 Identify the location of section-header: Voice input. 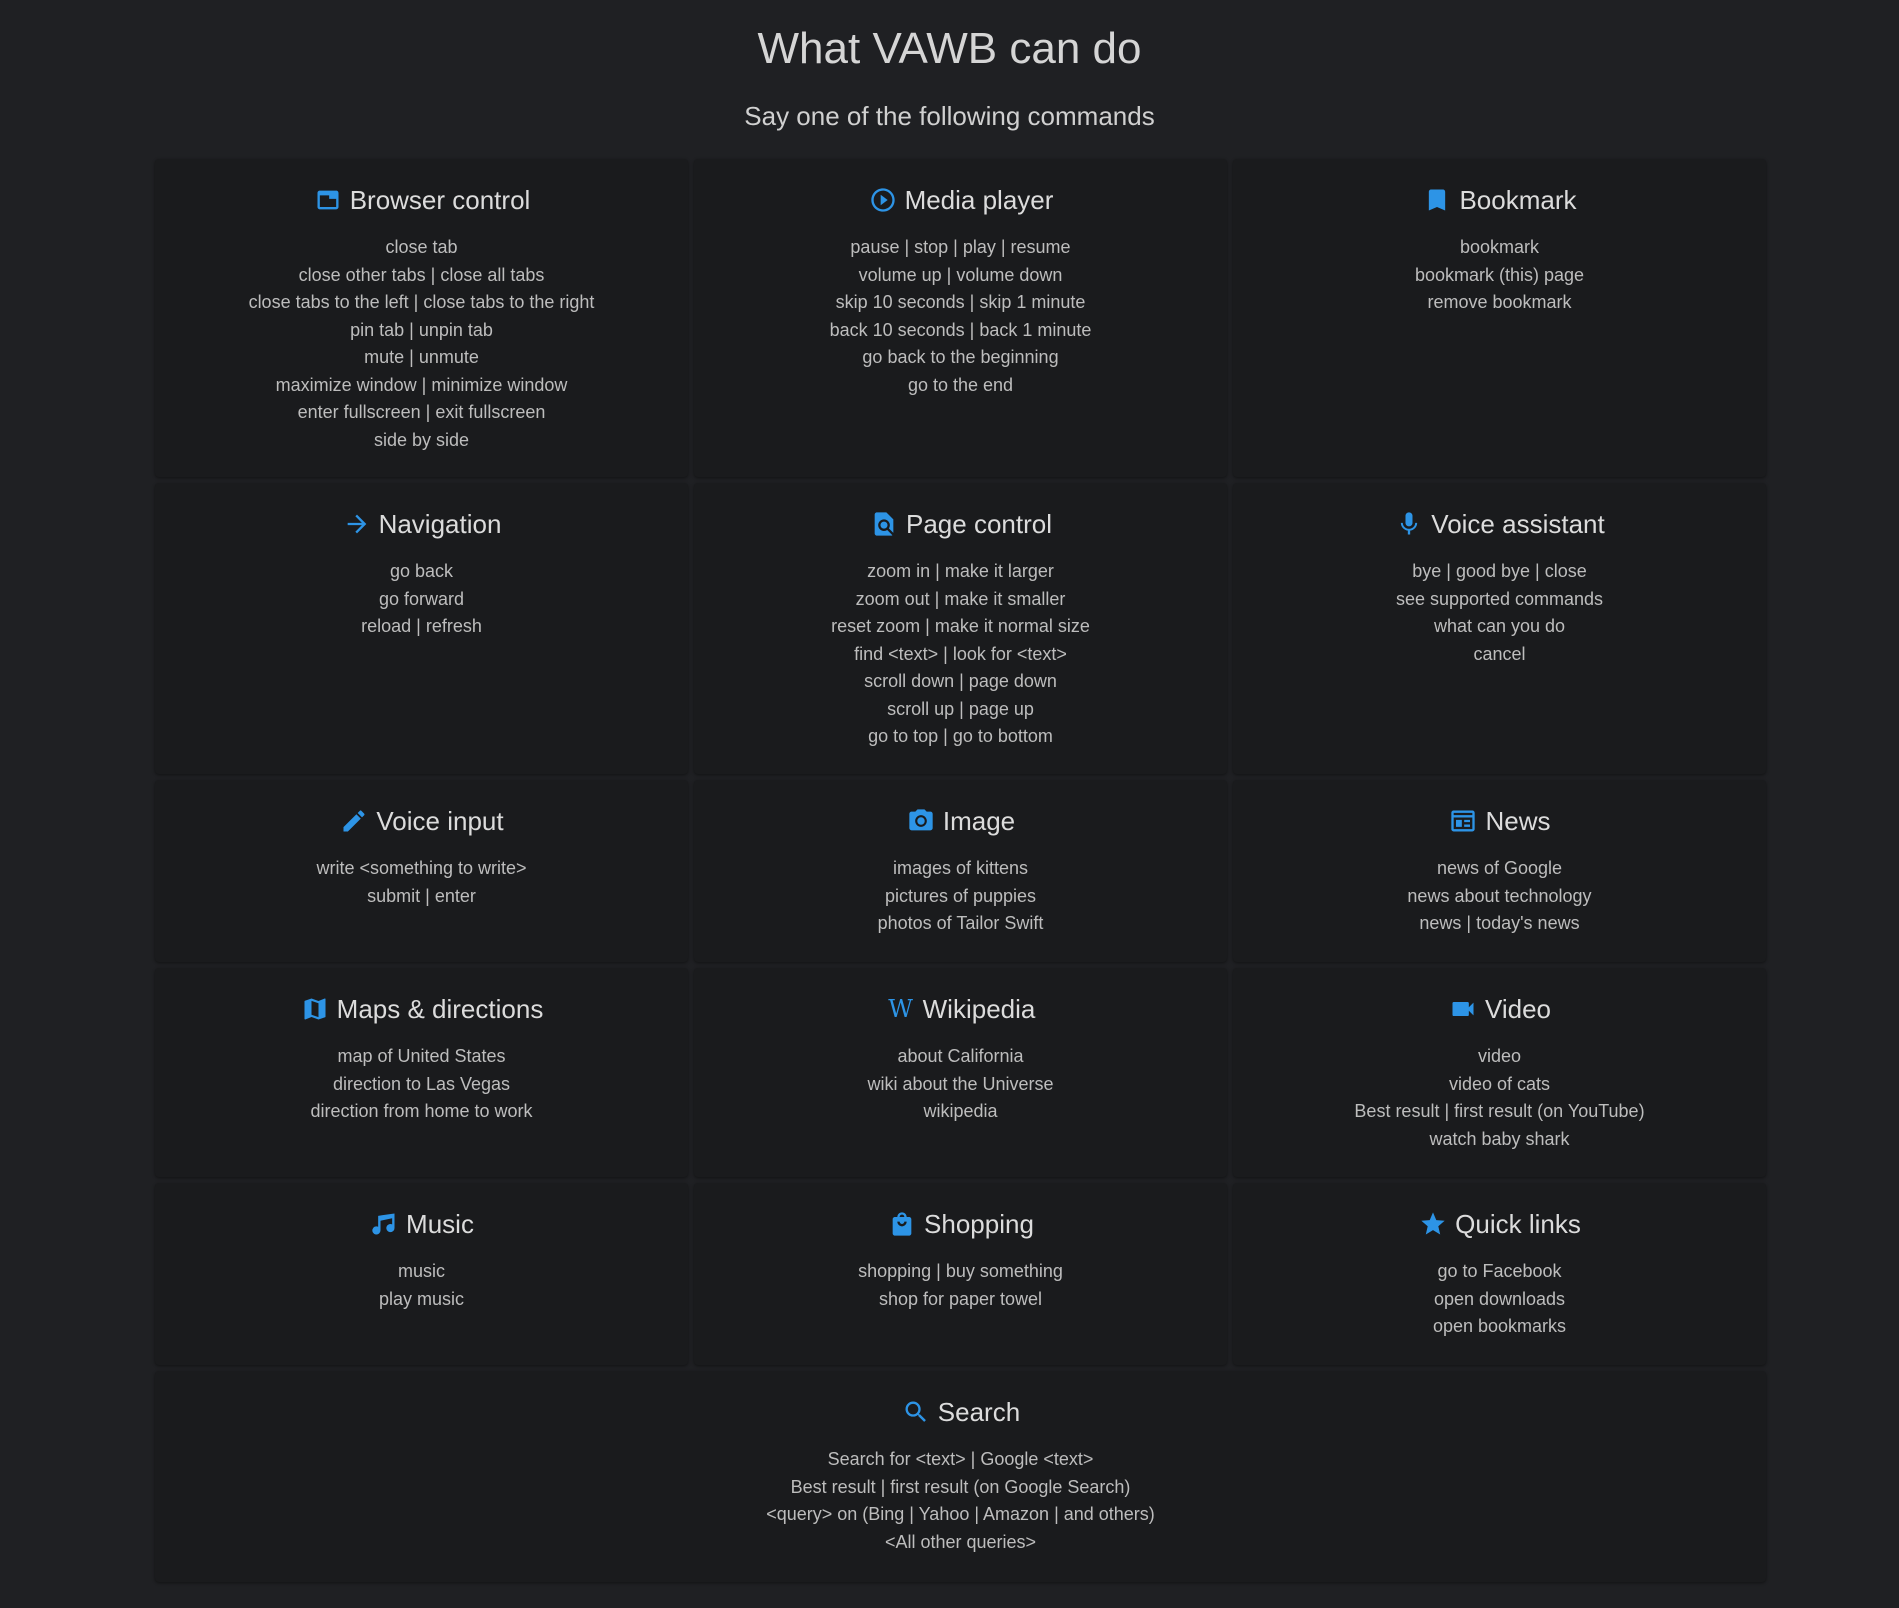
(421, 821).